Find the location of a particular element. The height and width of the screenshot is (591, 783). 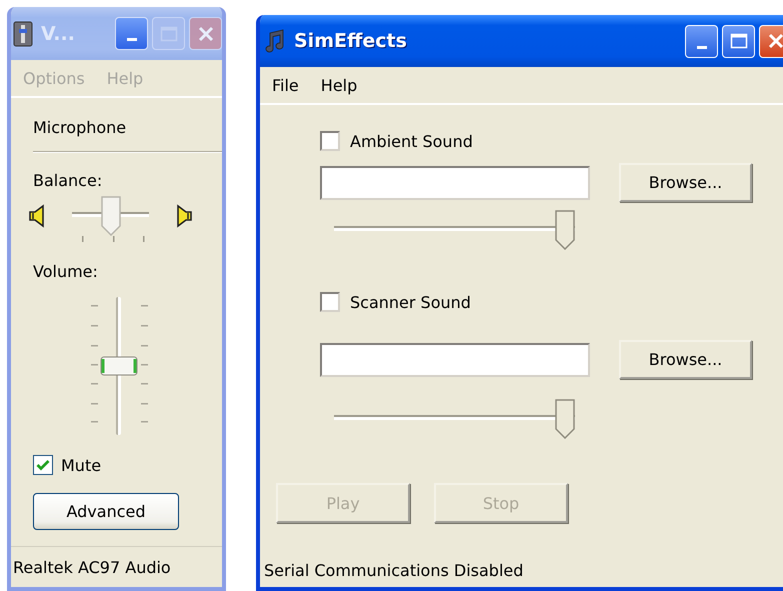

advanced-button: Advanced is located at coordinates (106, 511).